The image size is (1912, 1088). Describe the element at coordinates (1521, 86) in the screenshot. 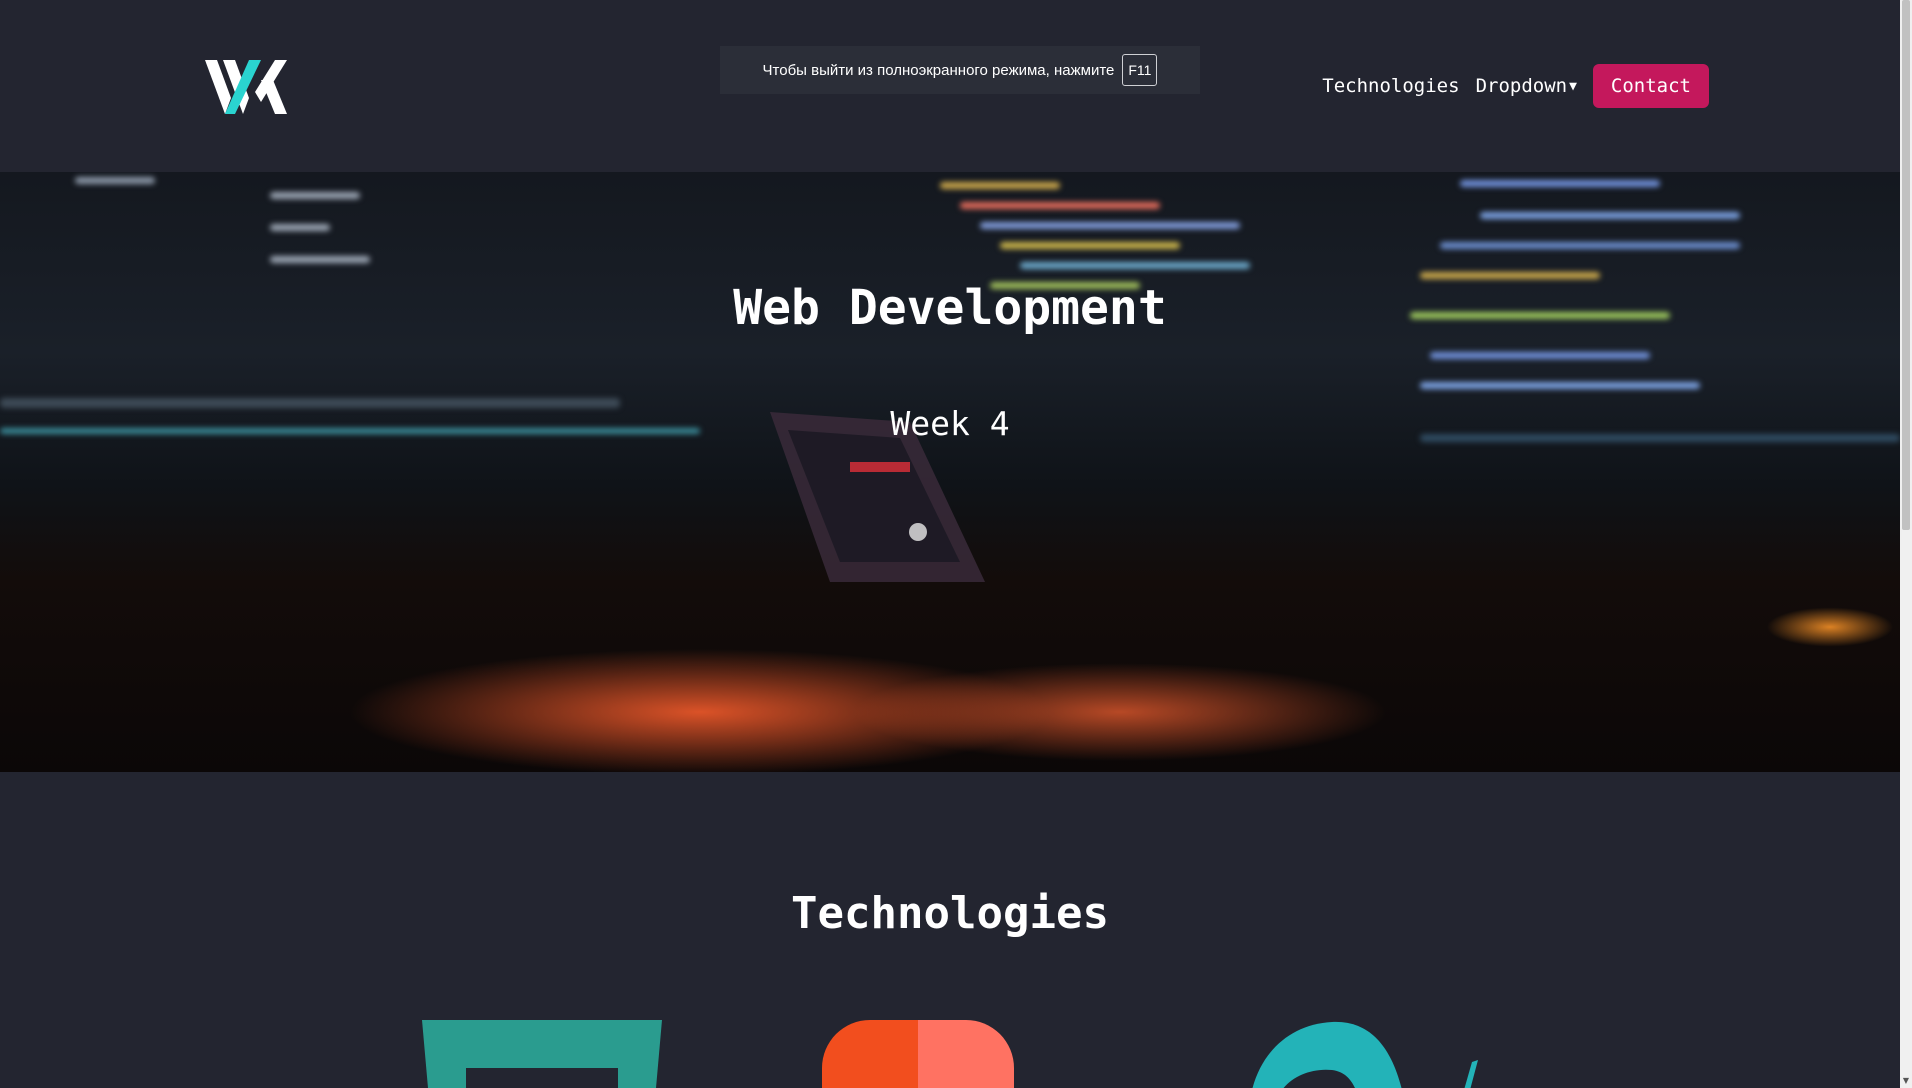

I see `nav-dropdown-label: Dropdown` at that location.